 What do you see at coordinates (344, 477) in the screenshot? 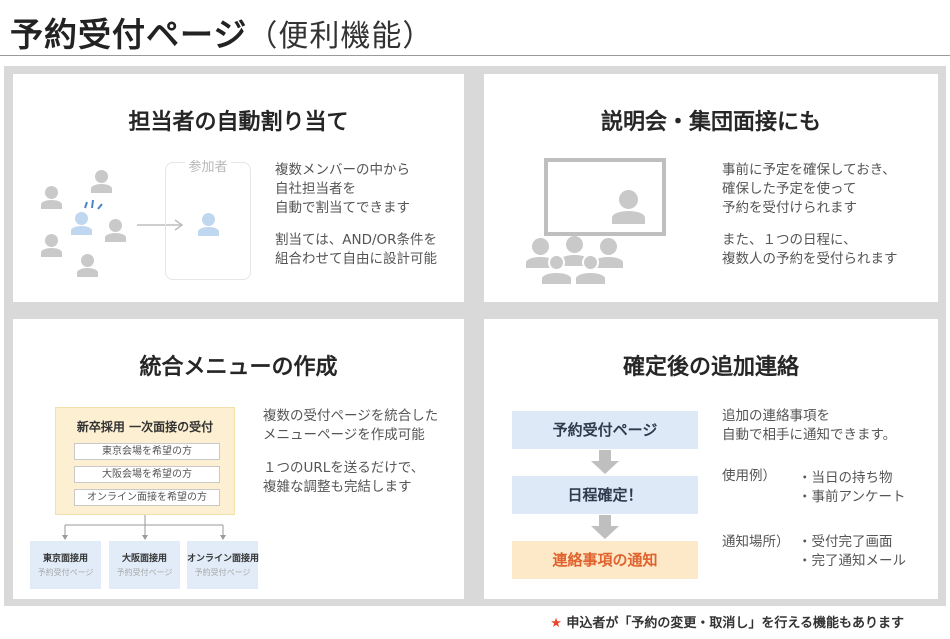
I see `menu-single-url: １つのURLを送るだけで、 複雑な調整も完結します` at bounding box center [344, 477].